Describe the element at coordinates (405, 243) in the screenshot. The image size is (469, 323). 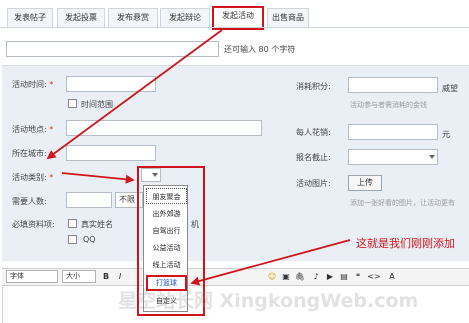
I see `annotation-text: 这就是我们刚刚添加` at that location.